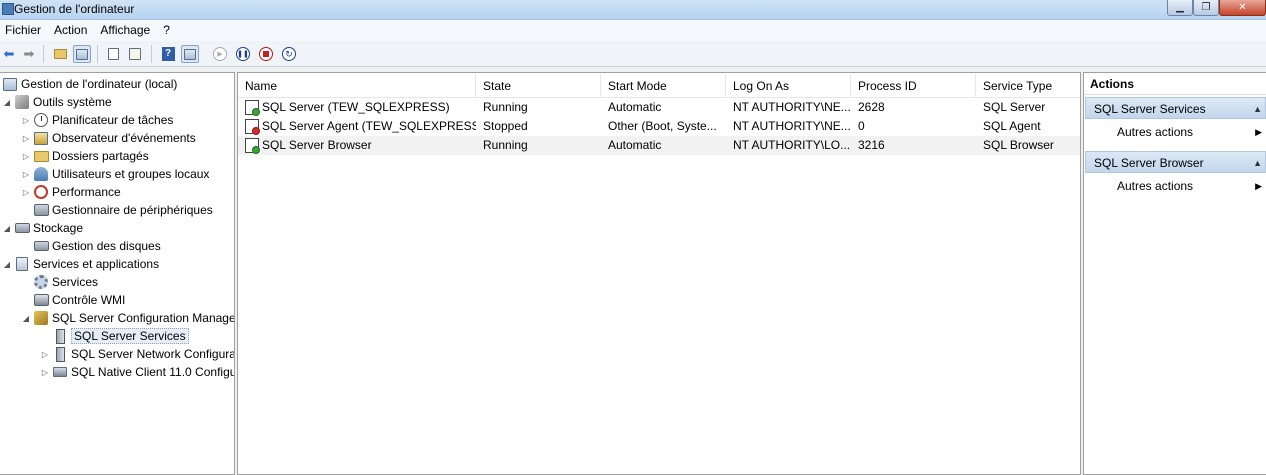 Image resolution: width=1266 pixels, height=475 pixels. Describe the element at coordinates (635, 145) in the screenshot. I see `cell-start-mode: Automatic` at that location.